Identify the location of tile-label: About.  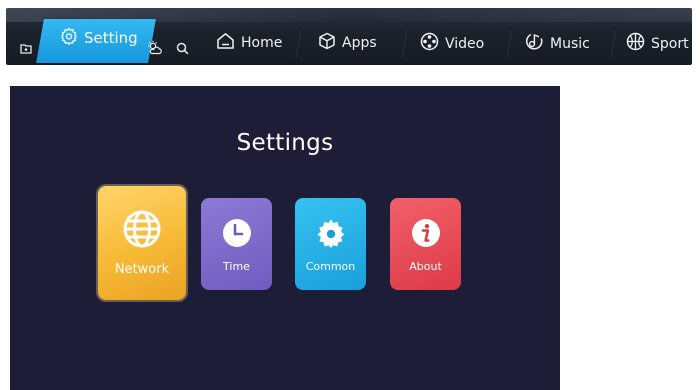
(425, 266).